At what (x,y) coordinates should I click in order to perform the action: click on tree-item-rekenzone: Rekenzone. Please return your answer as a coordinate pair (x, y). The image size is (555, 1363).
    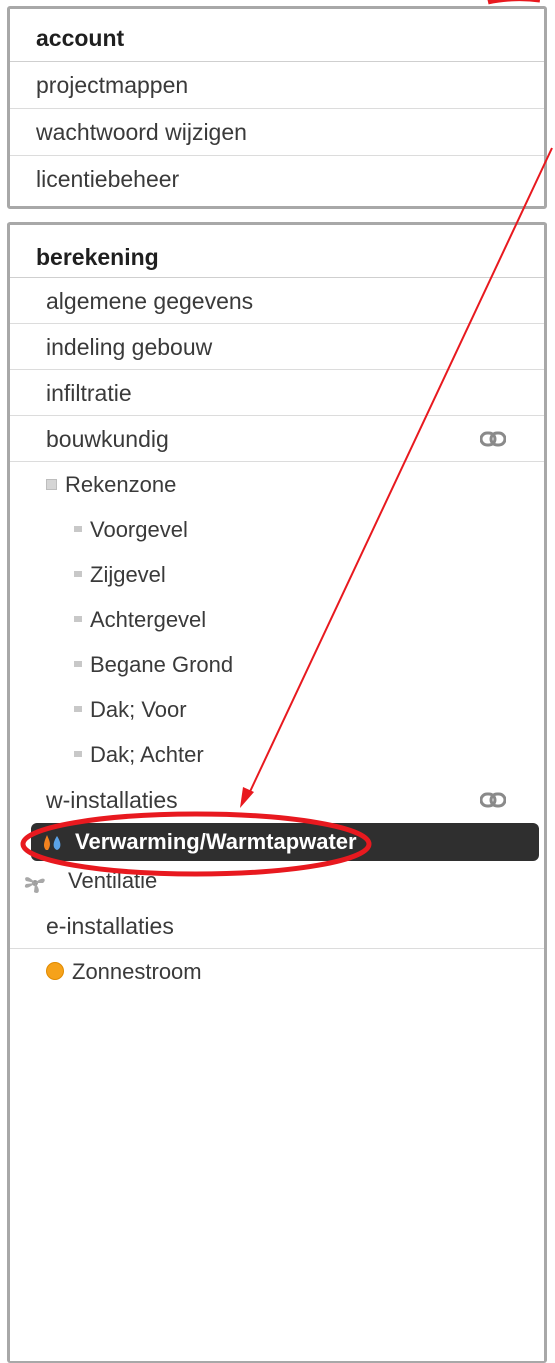
    Looking at the image, I should click on (277, 484).